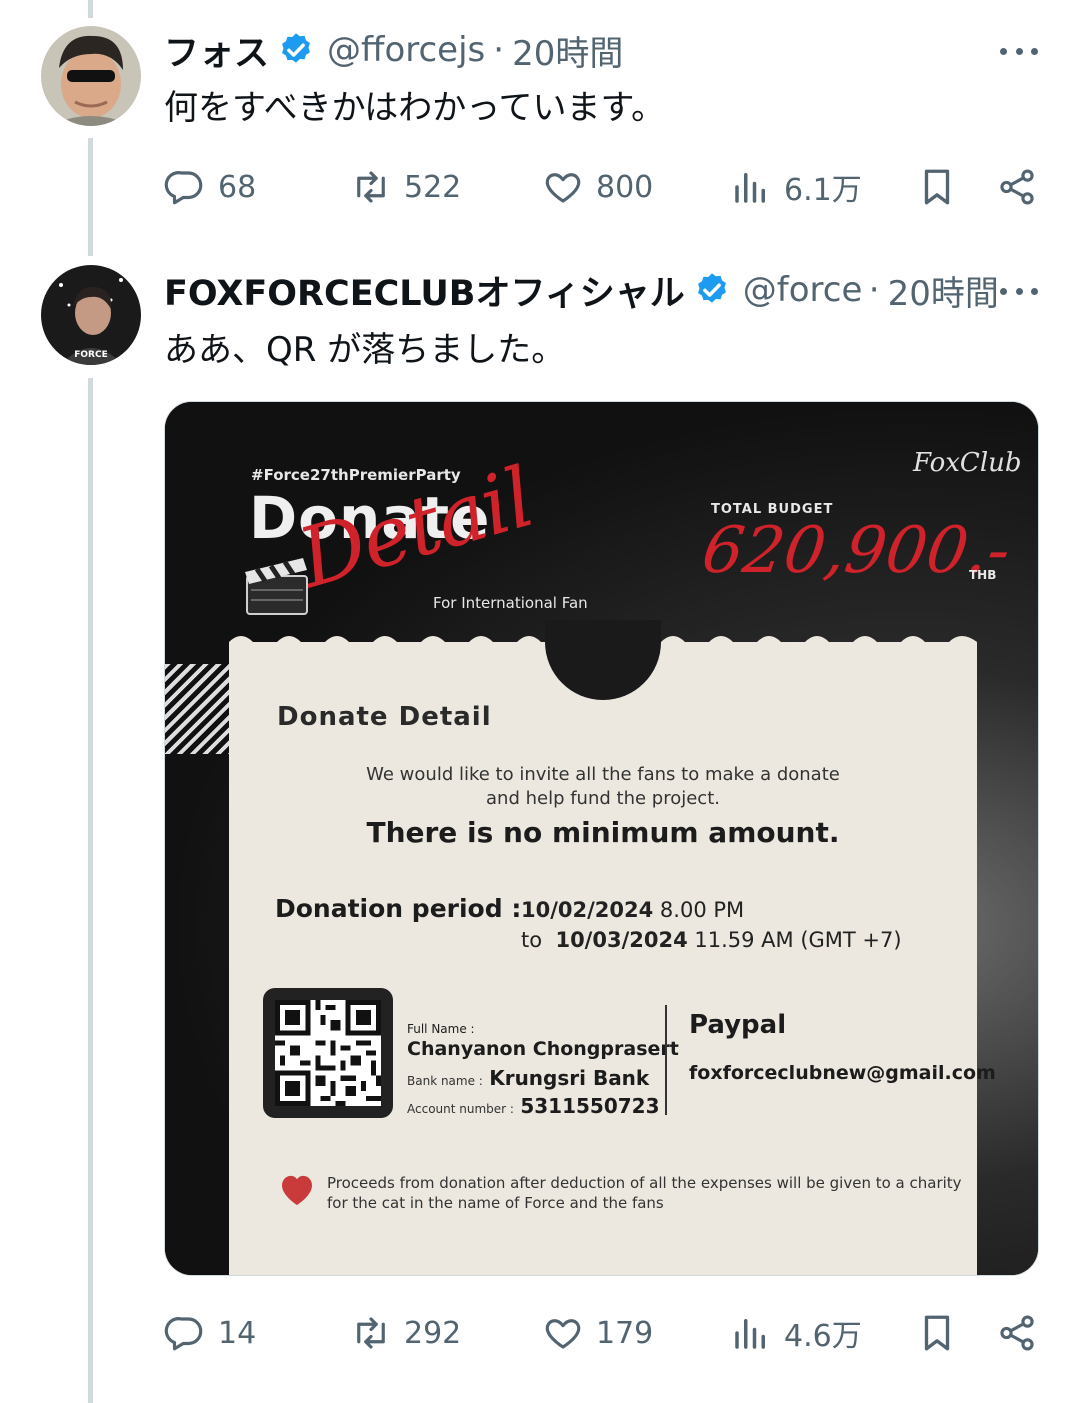  What do you see at coordinates (702, 910) in the screenshot?
I see `period-start-time: 8.00 PM` at bounding box center [702, 910].